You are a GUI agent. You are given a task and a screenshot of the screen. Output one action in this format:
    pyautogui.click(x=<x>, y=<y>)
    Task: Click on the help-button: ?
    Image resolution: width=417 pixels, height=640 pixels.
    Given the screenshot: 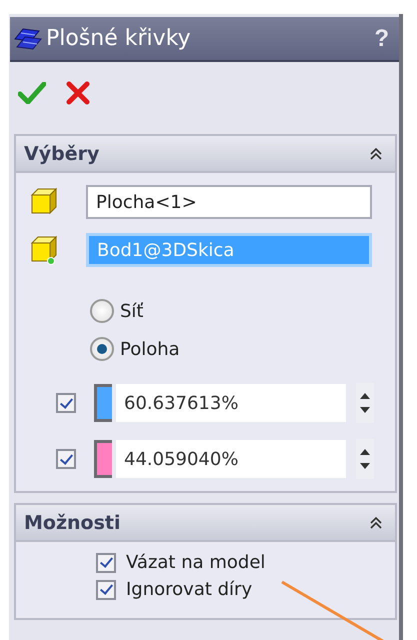 What is the action you would take?
    pyautogui.click(x=381, y=38)
    